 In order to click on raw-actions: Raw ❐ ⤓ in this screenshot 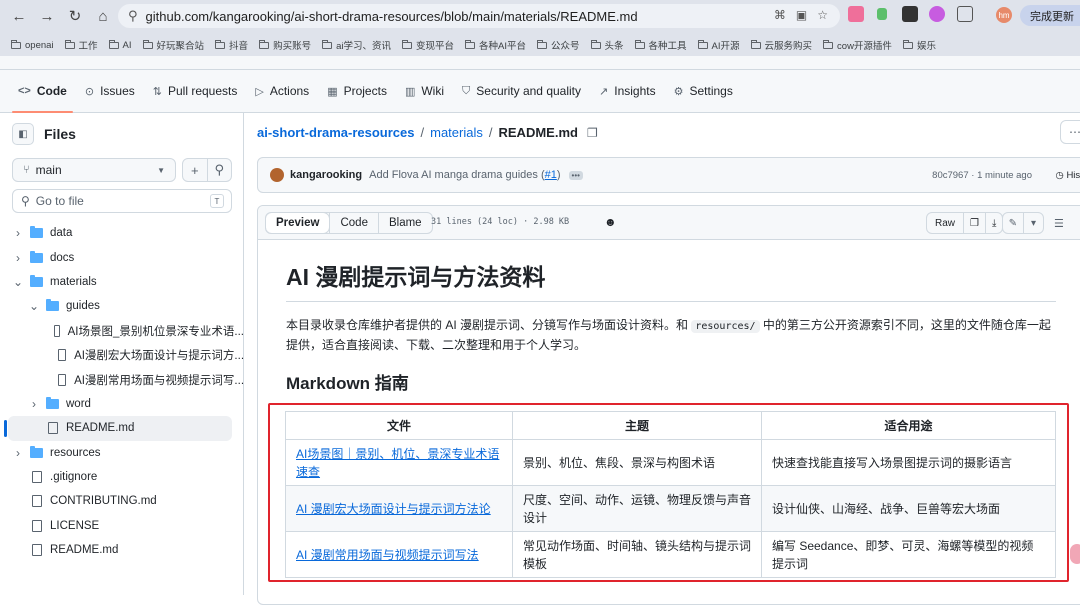, I will do `click(964, 223)`.